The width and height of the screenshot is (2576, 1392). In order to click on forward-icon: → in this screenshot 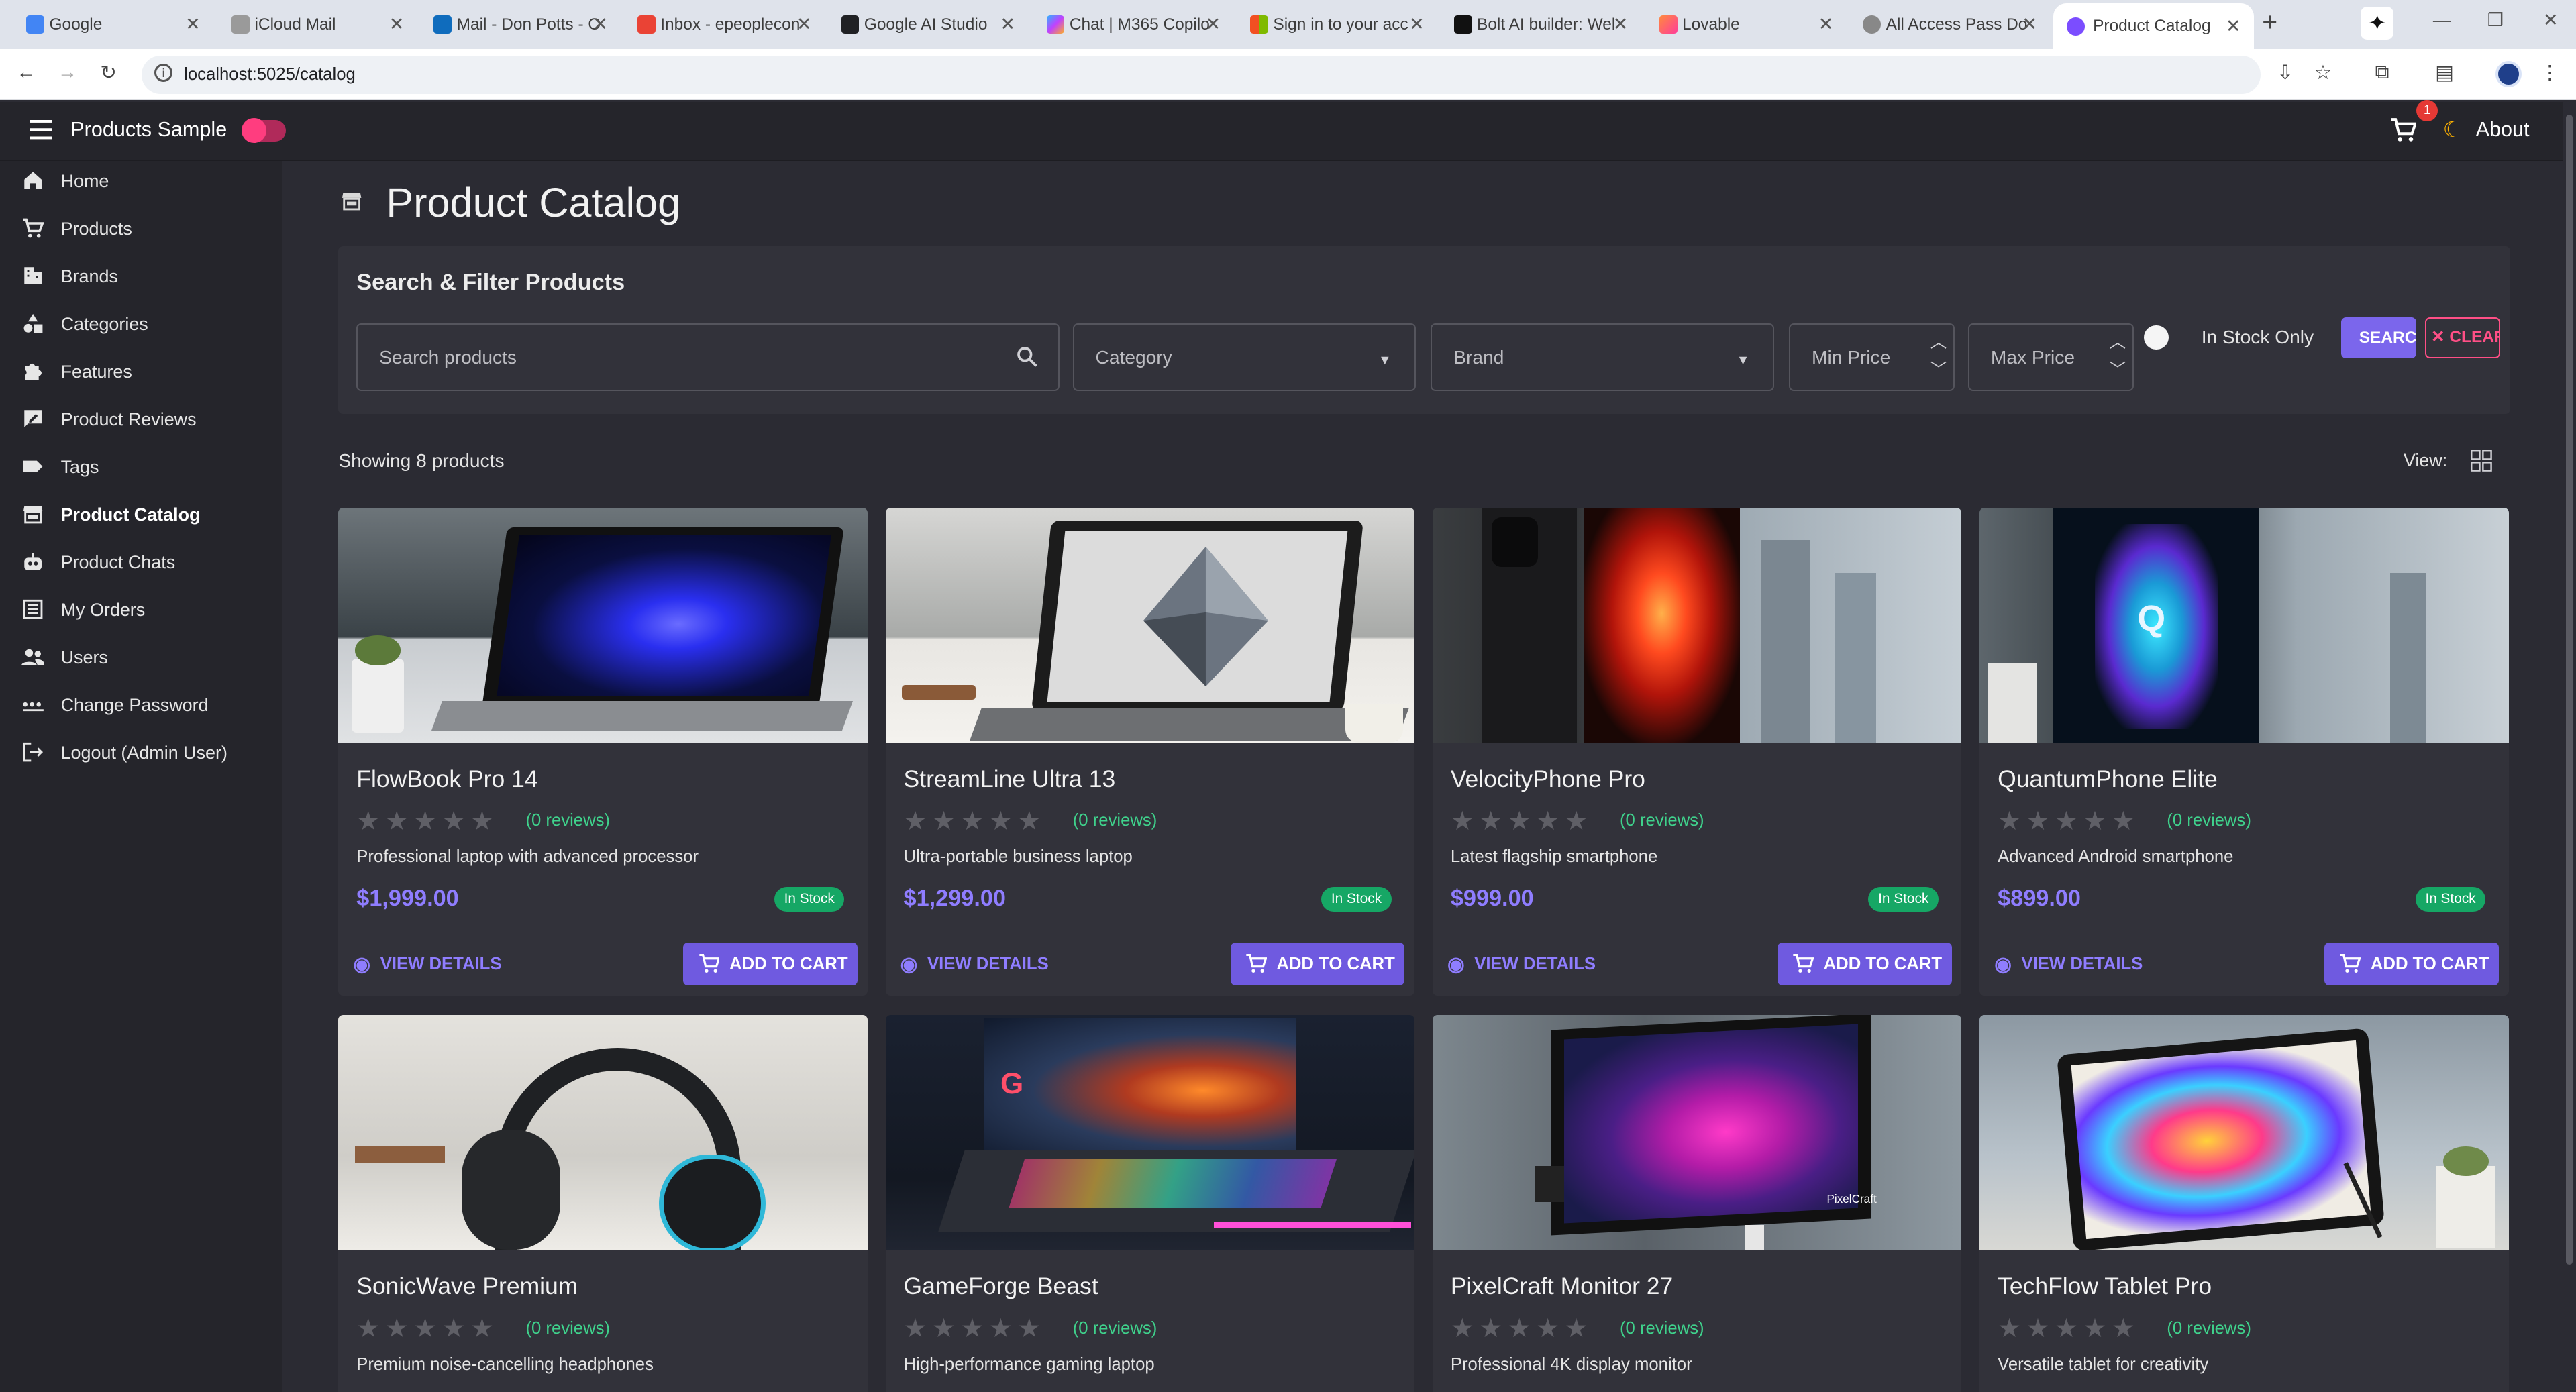, I will do `click(67, 72)`.